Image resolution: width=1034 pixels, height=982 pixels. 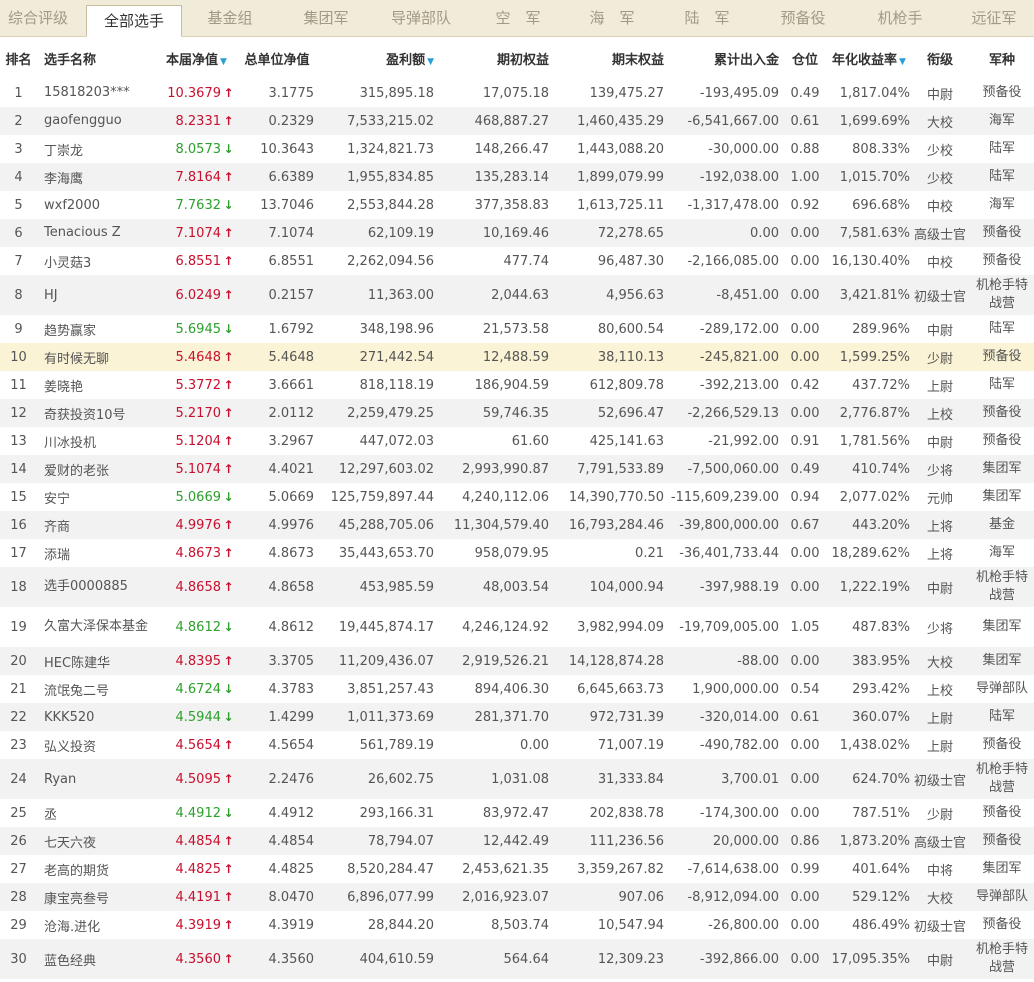 I want to click on name-cell: 安宁, so click(x=96, y=497).